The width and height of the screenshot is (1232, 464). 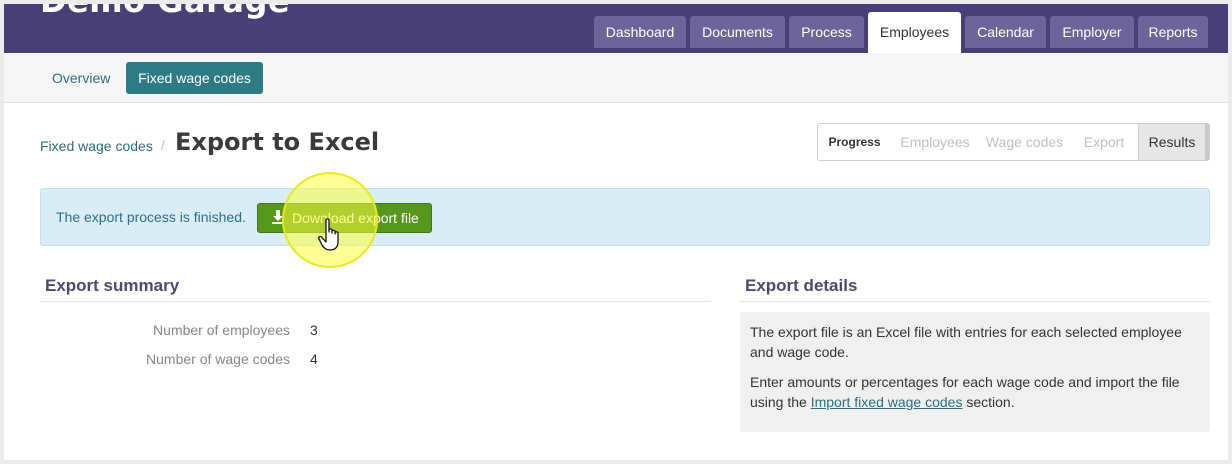 I want to click on progress-step-results: Results, so click(x=1173, y=142).